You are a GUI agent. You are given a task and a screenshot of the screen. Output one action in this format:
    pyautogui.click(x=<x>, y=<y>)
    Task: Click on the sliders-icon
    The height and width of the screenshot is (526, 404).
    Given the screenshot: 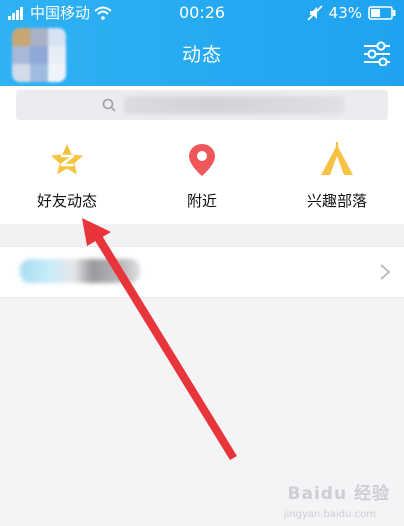 What is the action you would take?
    pyautogui.click(x=377, y=53)
    